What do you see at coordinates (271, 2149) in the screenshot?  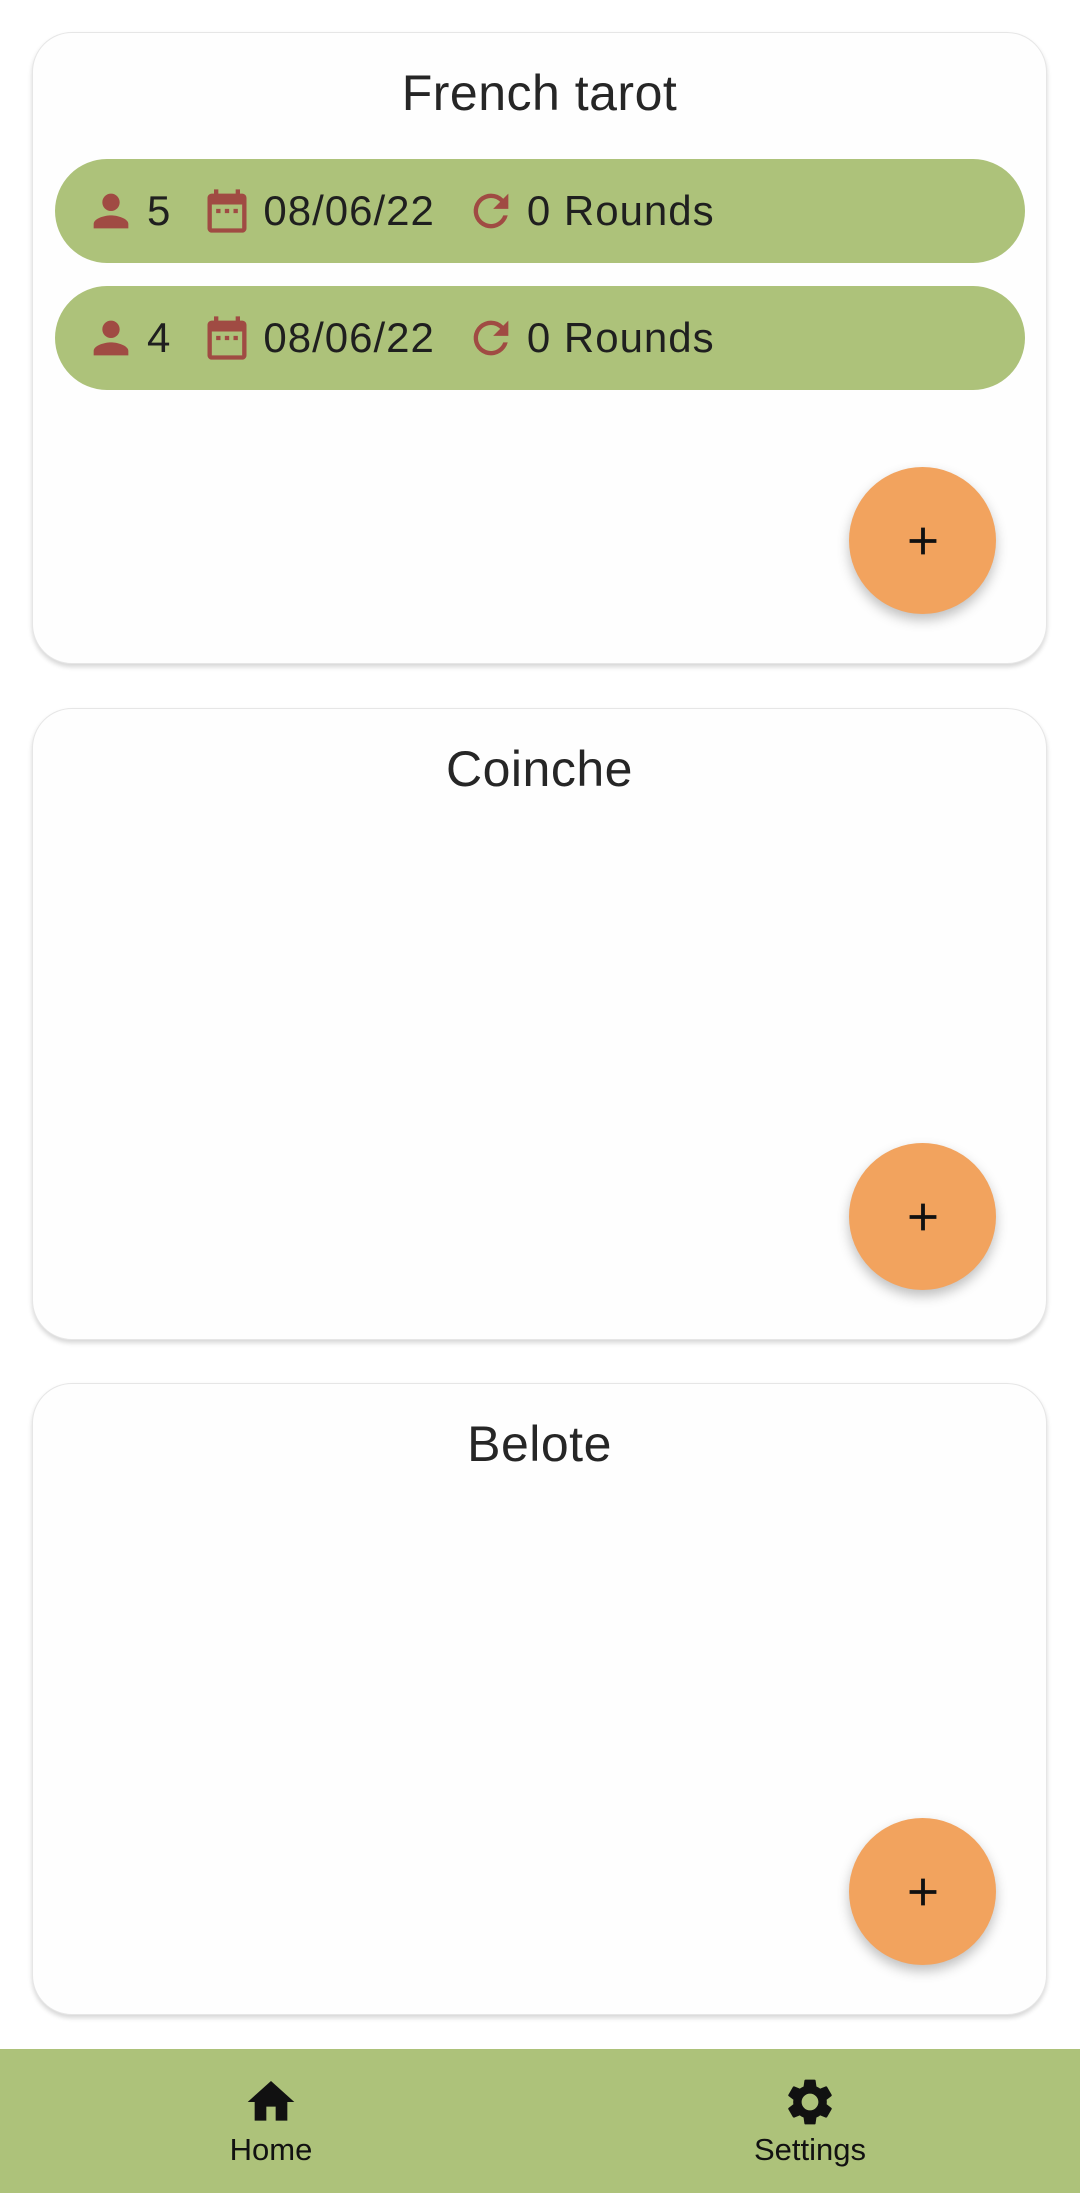 I see `nav-label: Home` at bounding box center [271, 2149].